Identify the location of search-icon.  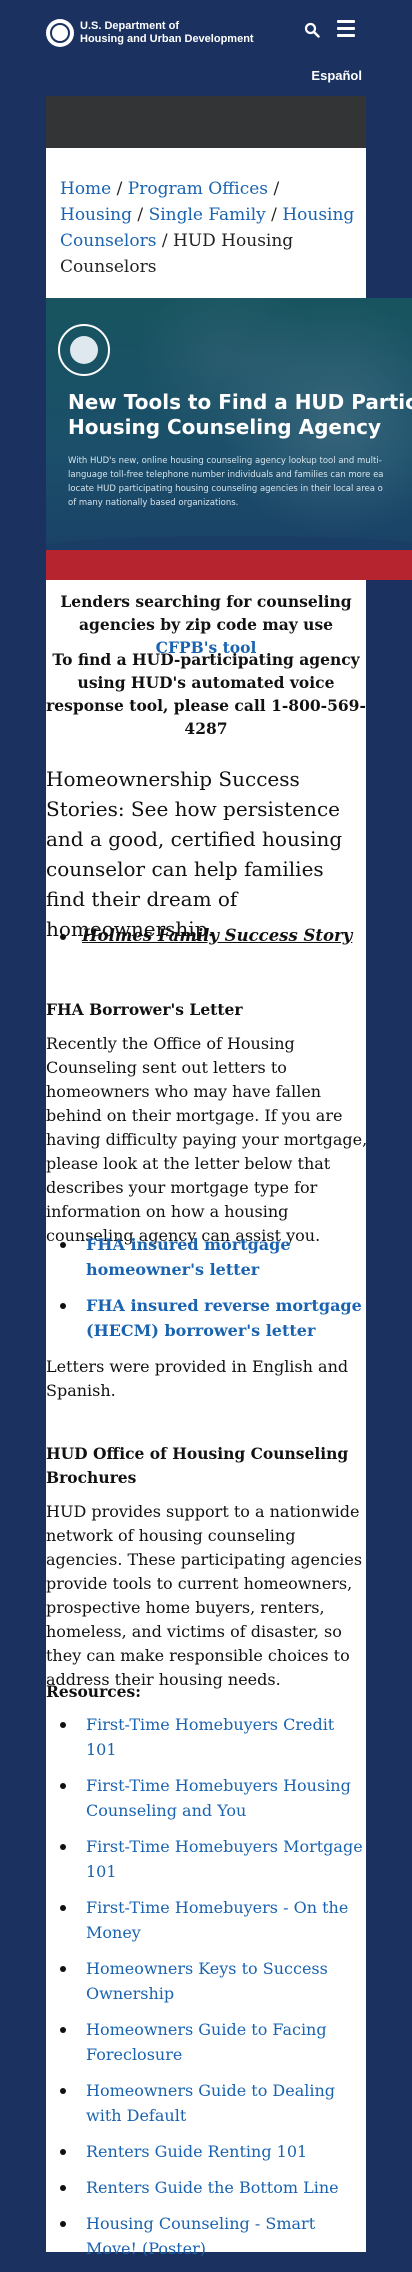
(312, 30).